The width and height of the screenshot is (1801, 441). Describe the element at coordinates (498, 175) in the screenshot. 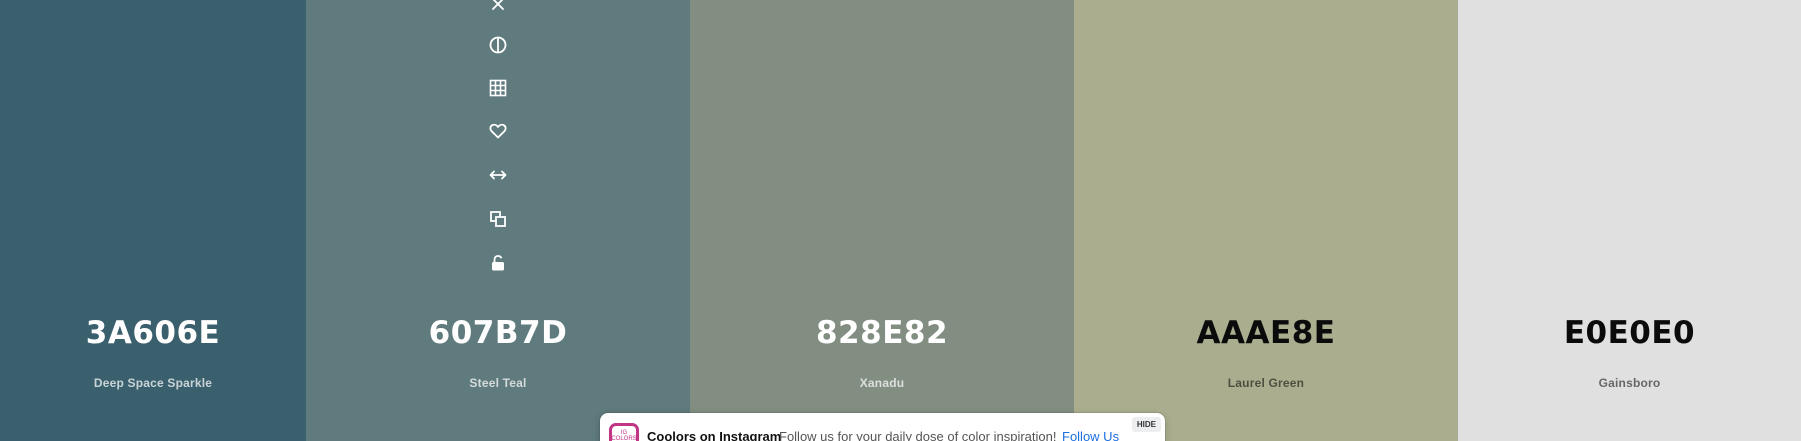

I see `drag-arrows-icon` at that location.